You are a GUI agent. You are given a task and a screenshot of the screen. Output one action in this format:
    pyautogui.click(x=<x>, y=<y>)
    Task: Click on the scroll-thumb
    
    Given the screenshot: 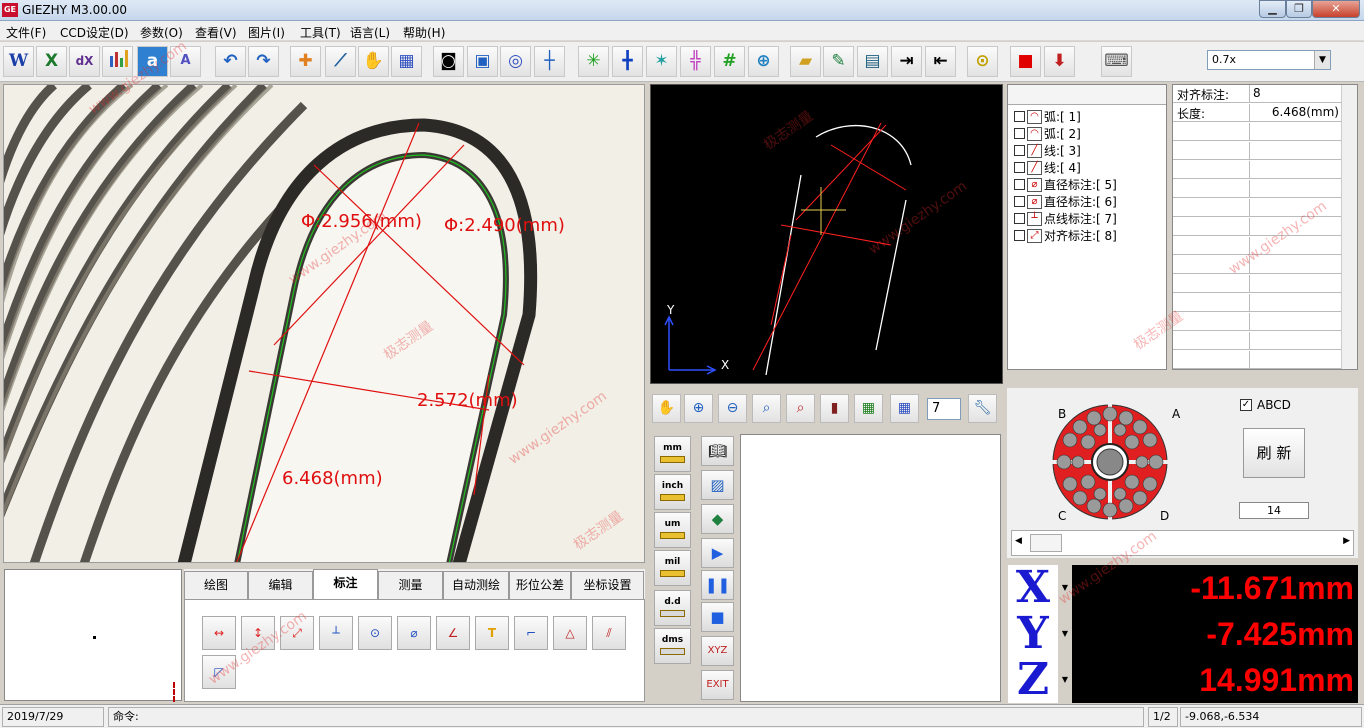 What is the action you would take?
    pyautogui.click(x=1046, y=543)
    